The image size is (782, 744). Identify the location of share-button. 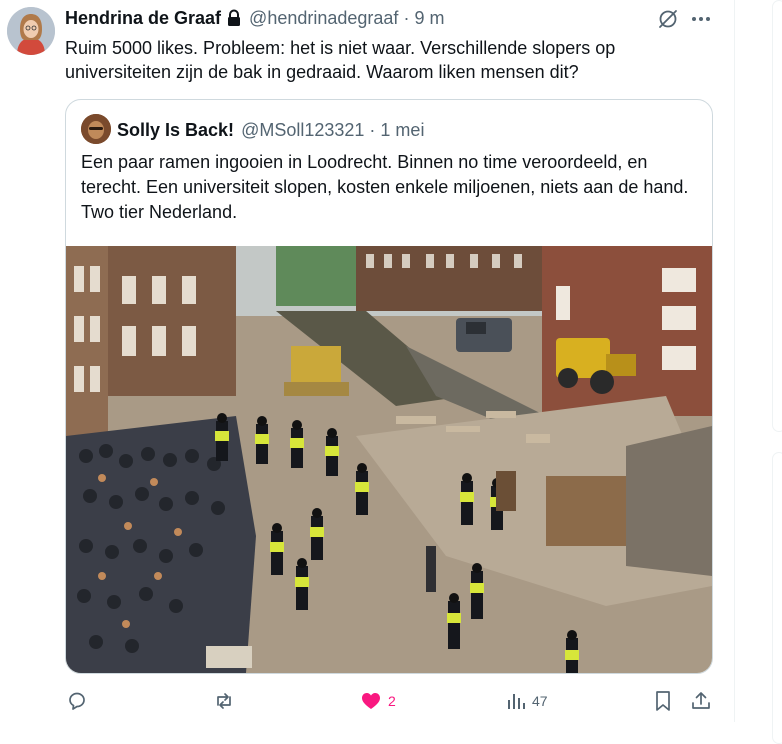
(701, 701).